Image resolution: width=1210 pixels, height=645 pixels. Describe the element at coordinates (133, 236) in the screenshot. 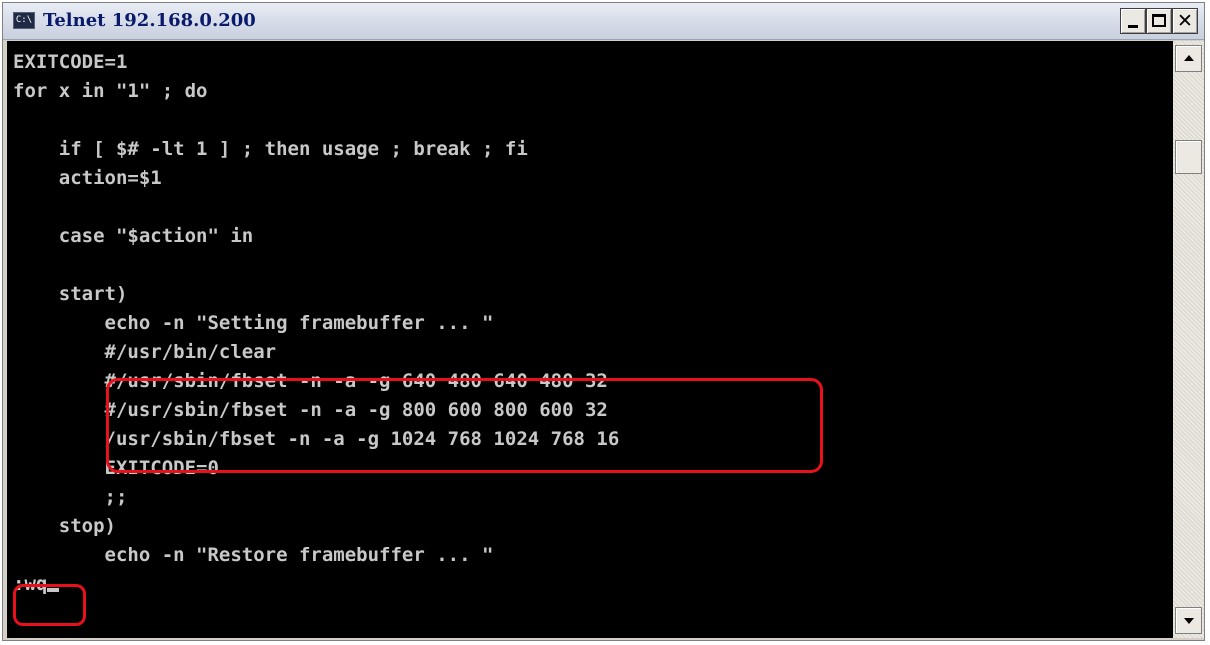

I see `terminal-line: case "$action" in` at that location.